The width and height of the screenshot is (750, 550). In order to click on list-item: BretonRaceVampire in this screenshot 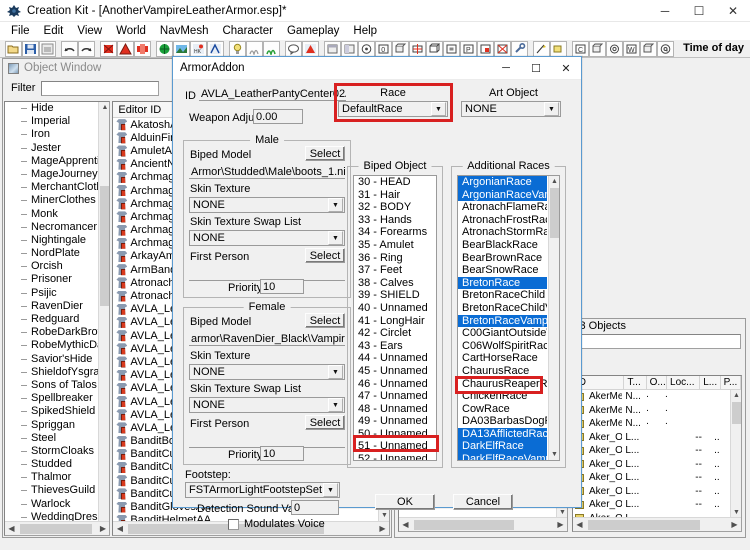, I will do `click(502, 321)`.